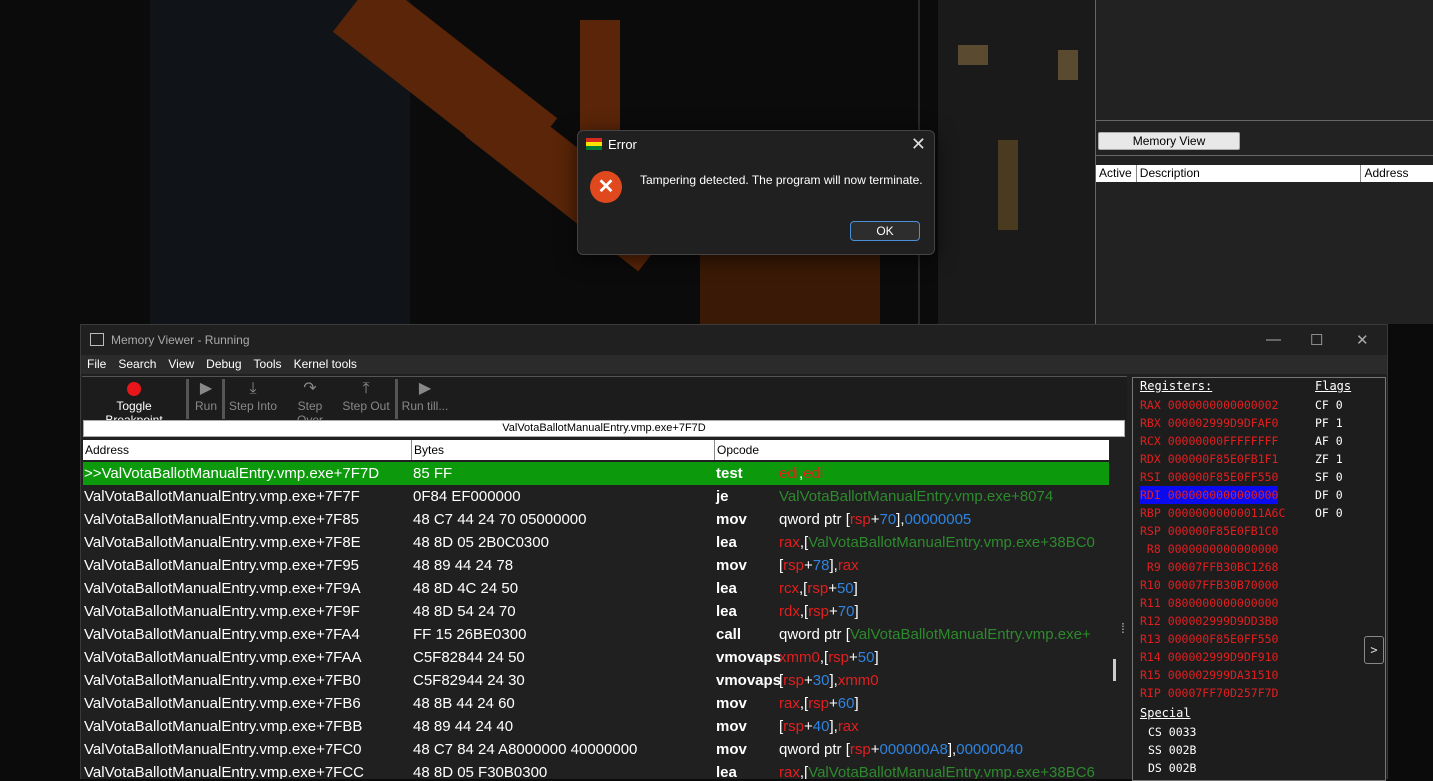  I want to click on flag-pf: PF 1, so click(1329, 423).